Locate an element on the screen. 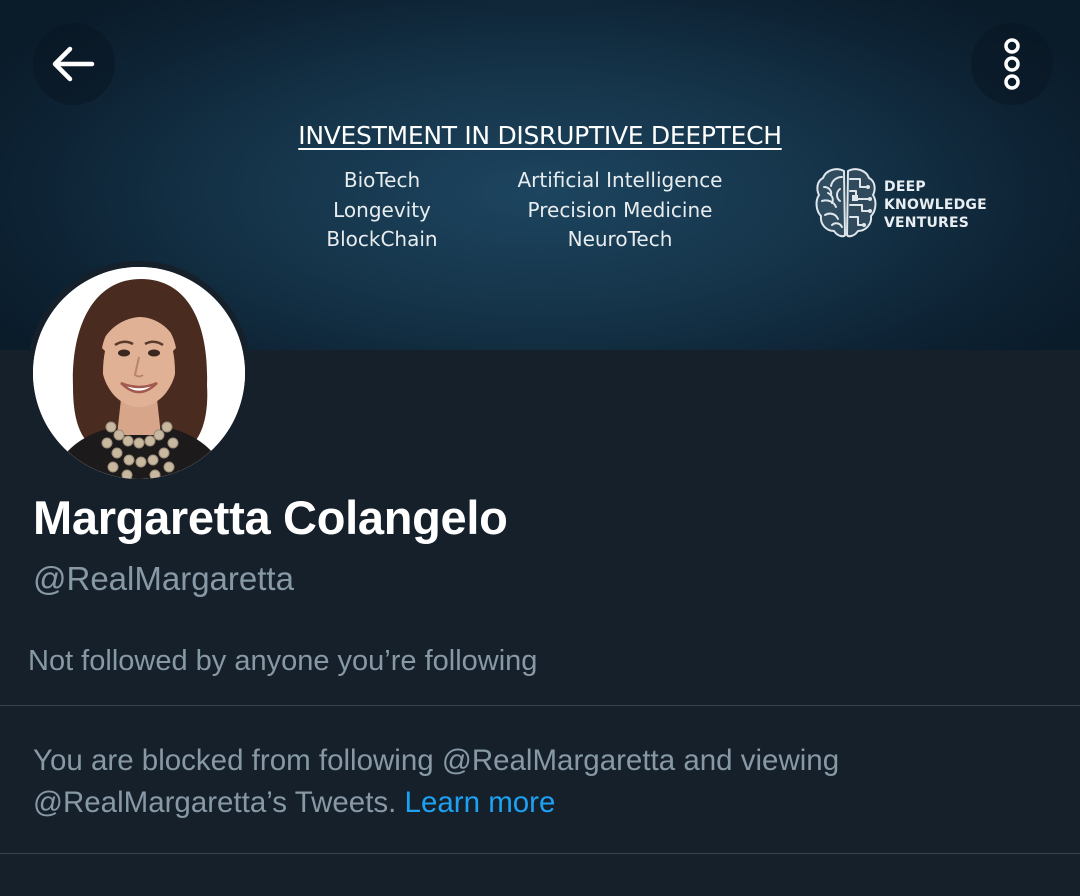  banner-item: NeuroTech is located at coordinates (620, 239).